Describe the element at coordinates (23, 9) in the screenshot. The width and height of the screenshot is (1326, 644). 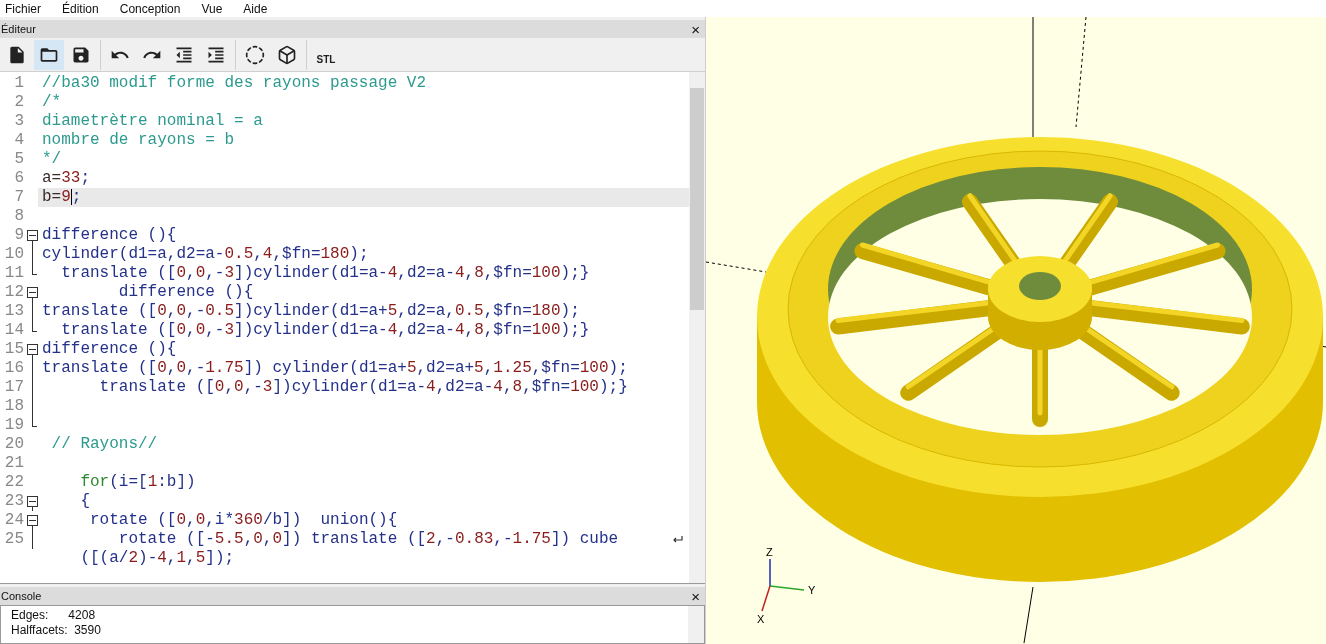
I see `menu-item: Fichier` at that location.